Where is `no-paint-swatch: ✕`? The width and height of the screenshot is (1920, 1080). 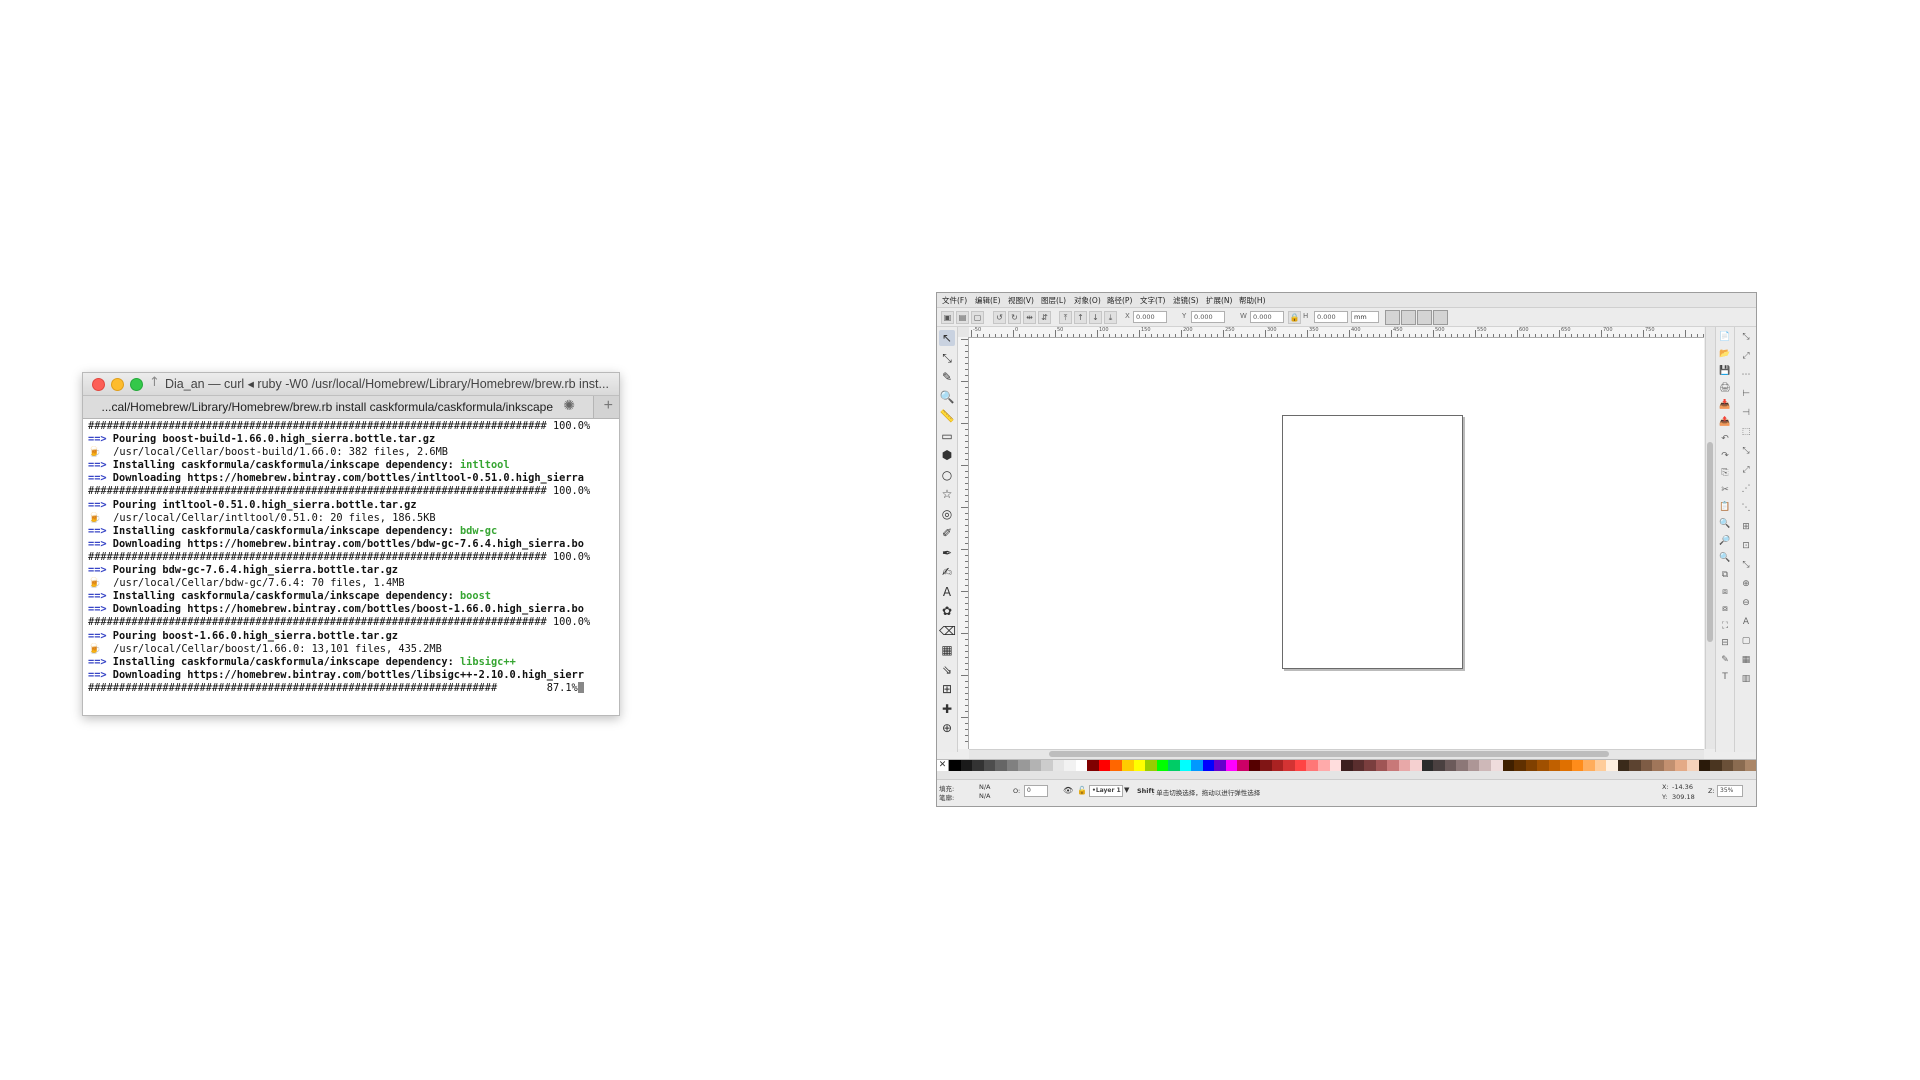 no-paint-swatch: ✕ is located at coordinates (943, 765).